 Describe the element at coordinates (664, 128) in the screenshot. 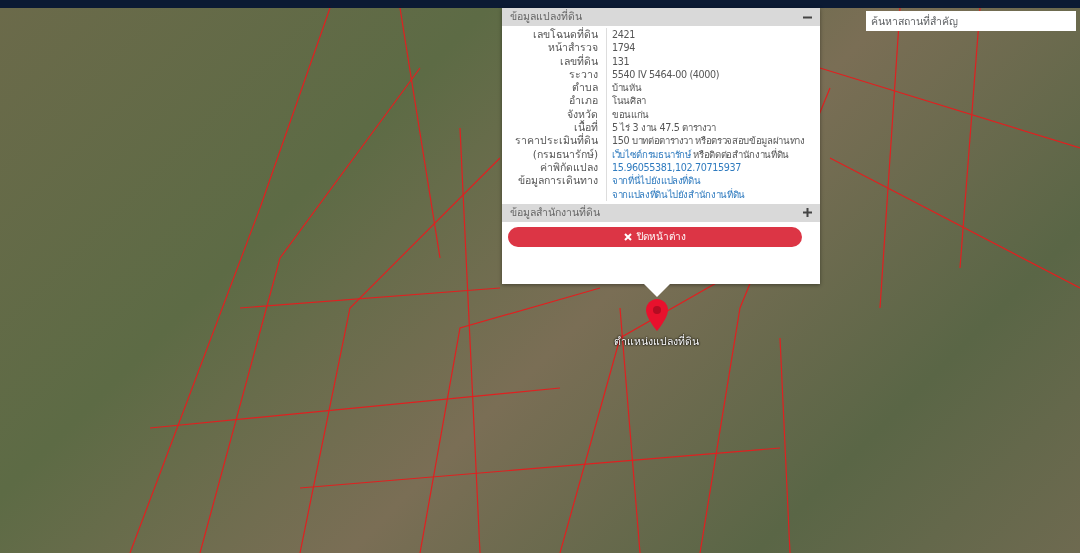

I see `field-value: 5 ไร่ 3 งาน 47.5 ตารางวา` at that location.